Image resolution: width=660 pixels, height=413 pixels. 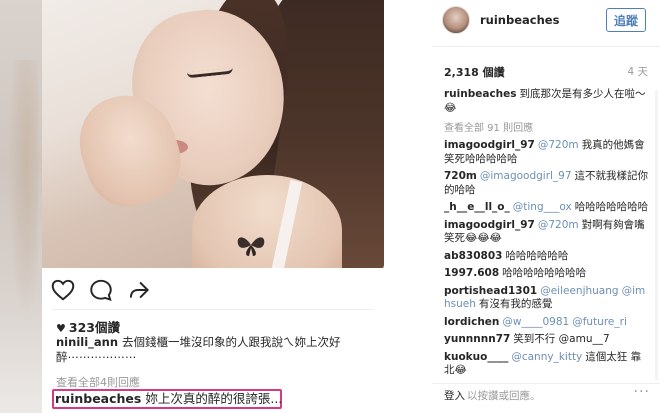 I want to click on list-item: 1997.608 哈哈哈哈哈哈哈哈, so click(x=547, y=274).